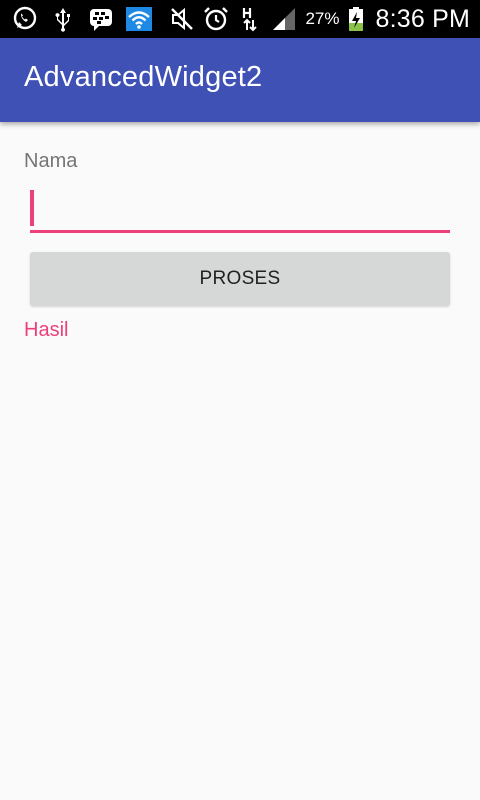 The height and width of the screenshot is (800, 480). I want to click on app-bar: AdvancedWidget2, so click(240, 80).